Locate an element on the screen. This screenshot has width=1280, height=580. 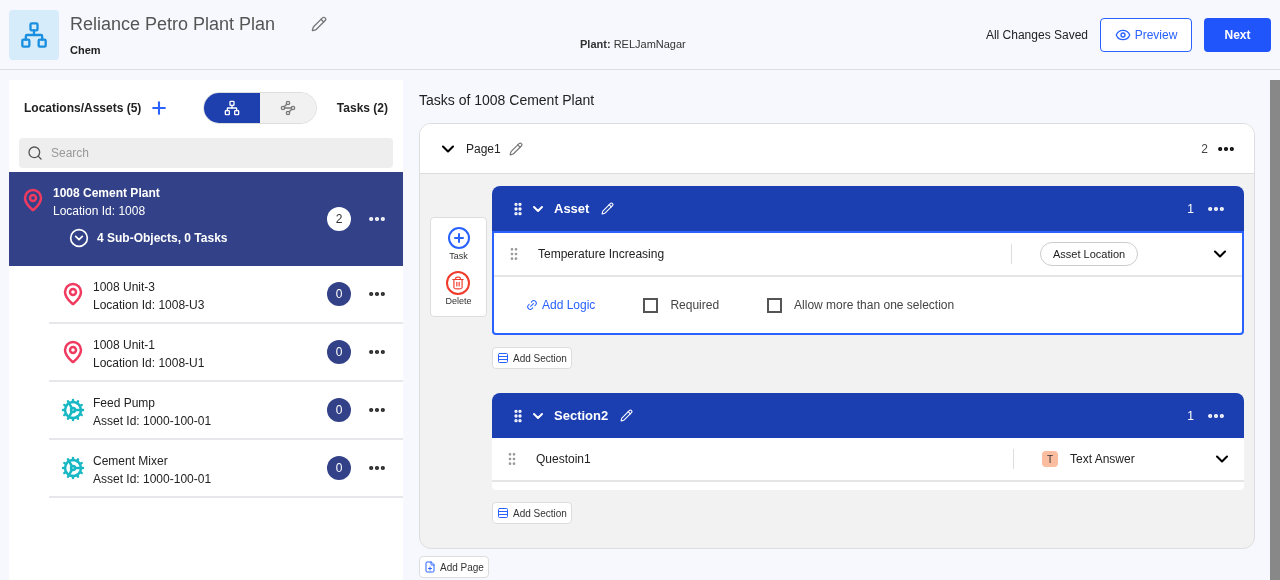
section-name: Asset is located at coordinates (572, 208).